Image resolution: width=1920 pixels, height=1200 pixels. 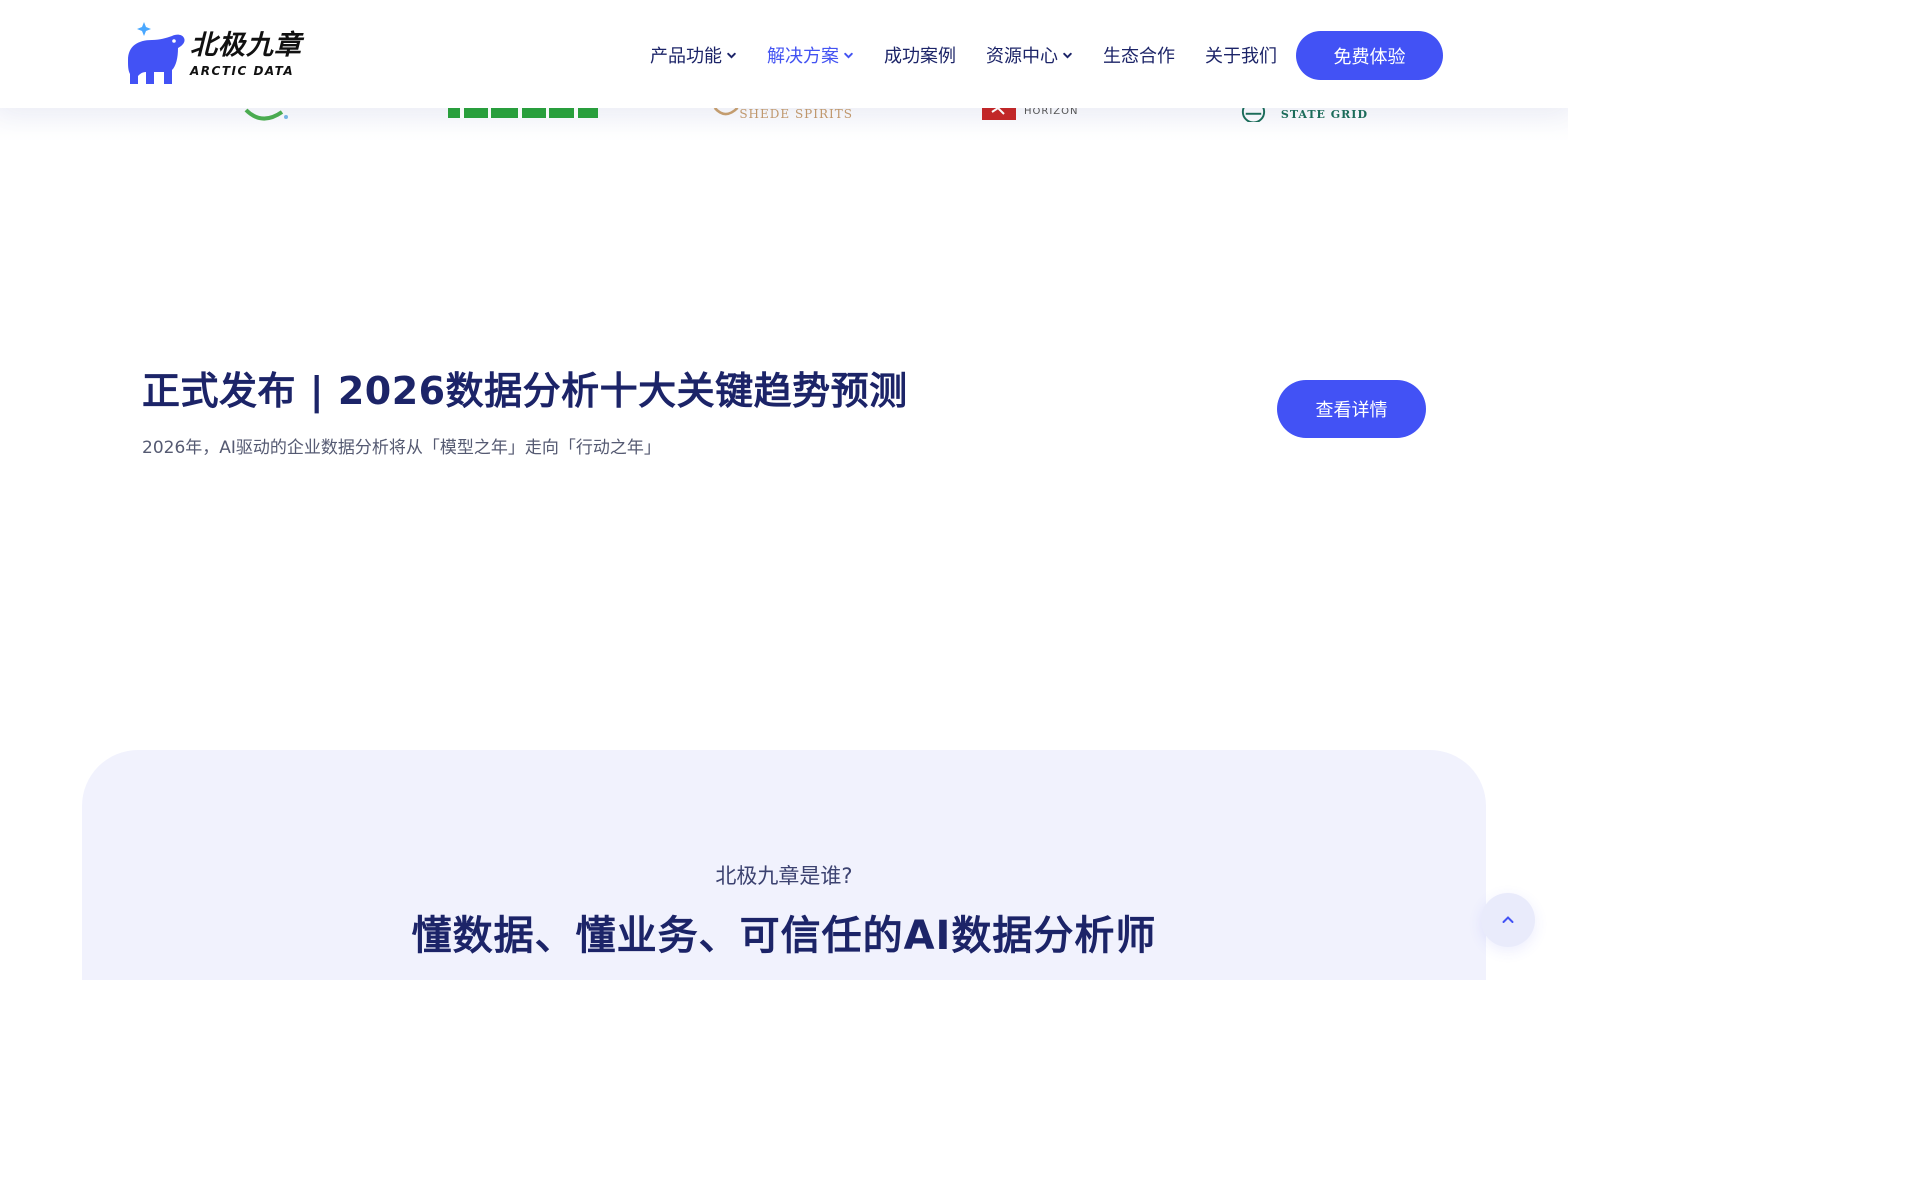 I want to click on polar-bear-icon, so click(x=155, y=54).